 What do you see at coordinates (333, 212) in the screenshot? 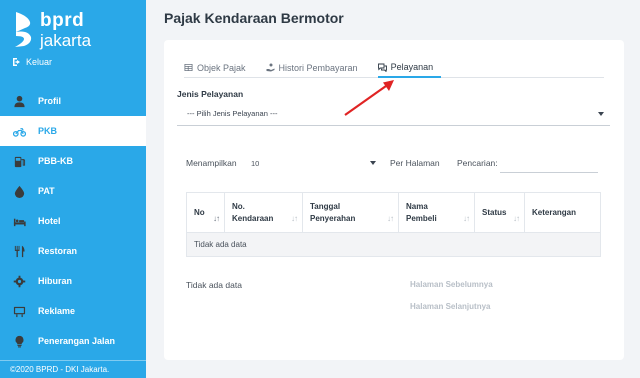
I see `column-label: Tanggal Penyerahan` at bounding box center [333, 212].